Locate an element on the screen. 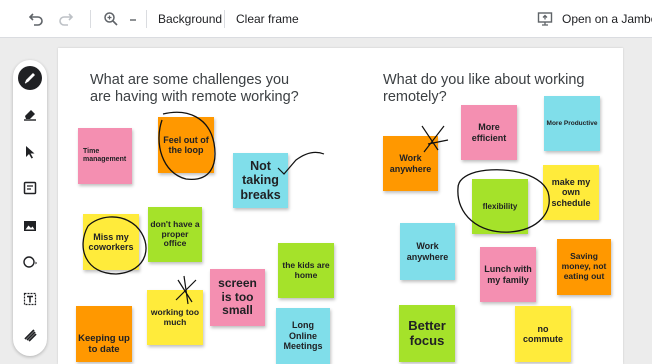 Image resolution: width=652 pixels, height=364 pixels. pen-tool-button is located at coordinates (30, 78).